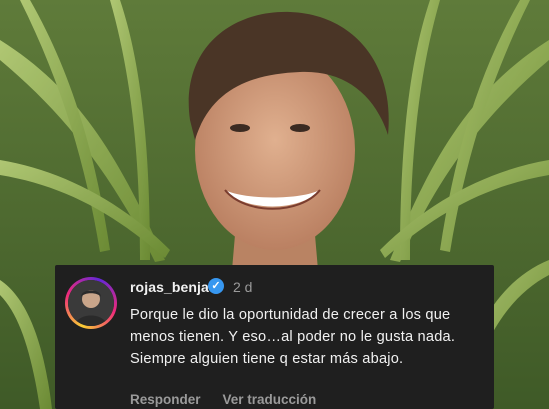 This screenshot has width=549, height=409. What do you see at coordinates (243, 287) in the screenshot?
I see `comment-timestamp: 2 d` at bounding box center [243, 287].